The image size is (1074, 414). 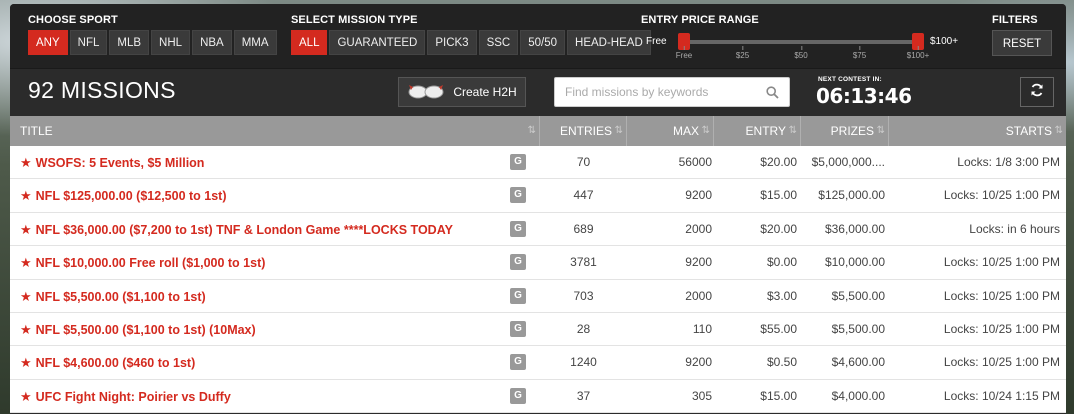 I want to click on filters-heading: FILTERS, so click(x=1015, y=20).